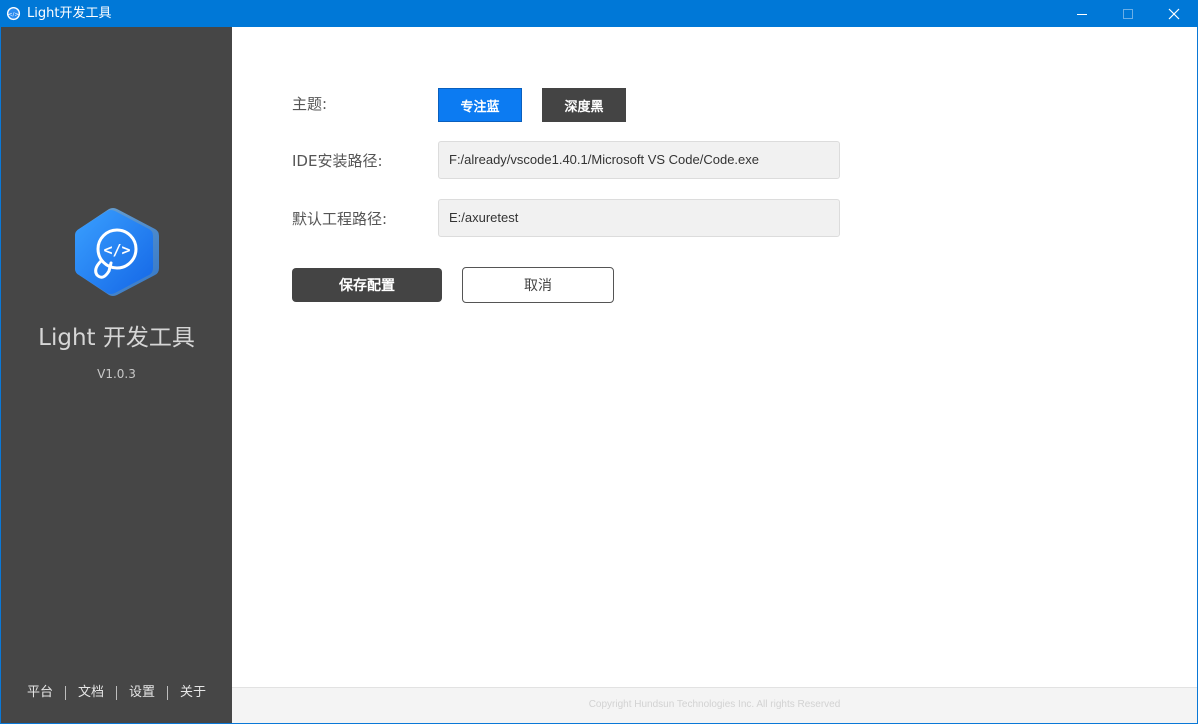 This screenshot has width=1198, height=724. I want to click on sidebar-footer-nav: 平台 文档 设置 关于, so click(116, 693).